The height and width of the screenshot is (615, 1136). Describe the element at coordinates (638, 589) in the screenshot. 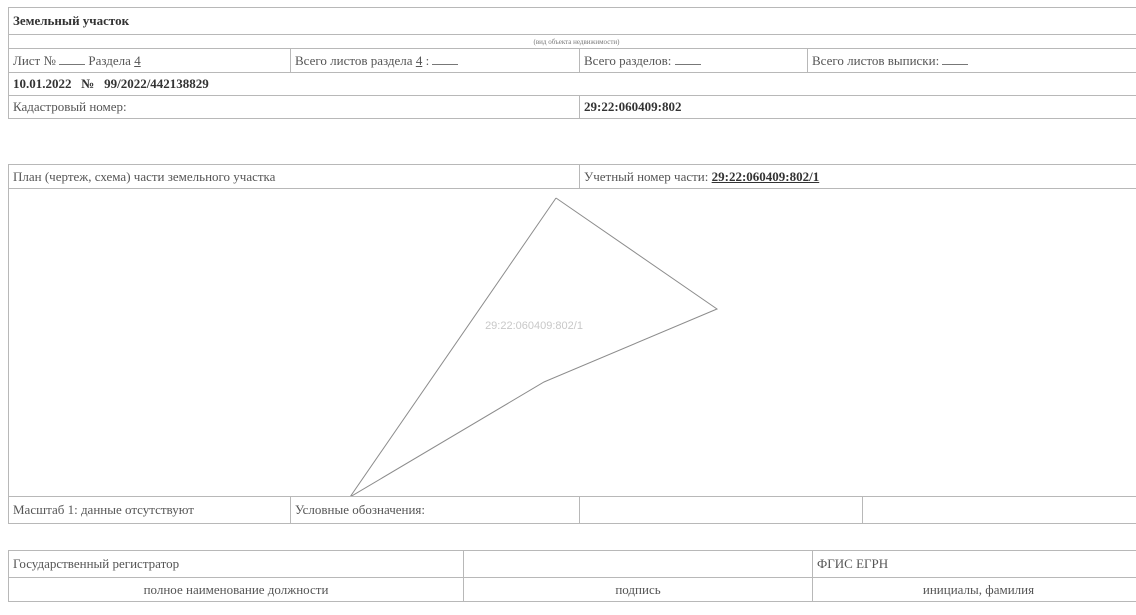

I see `signature-caption: подпись` at that location.